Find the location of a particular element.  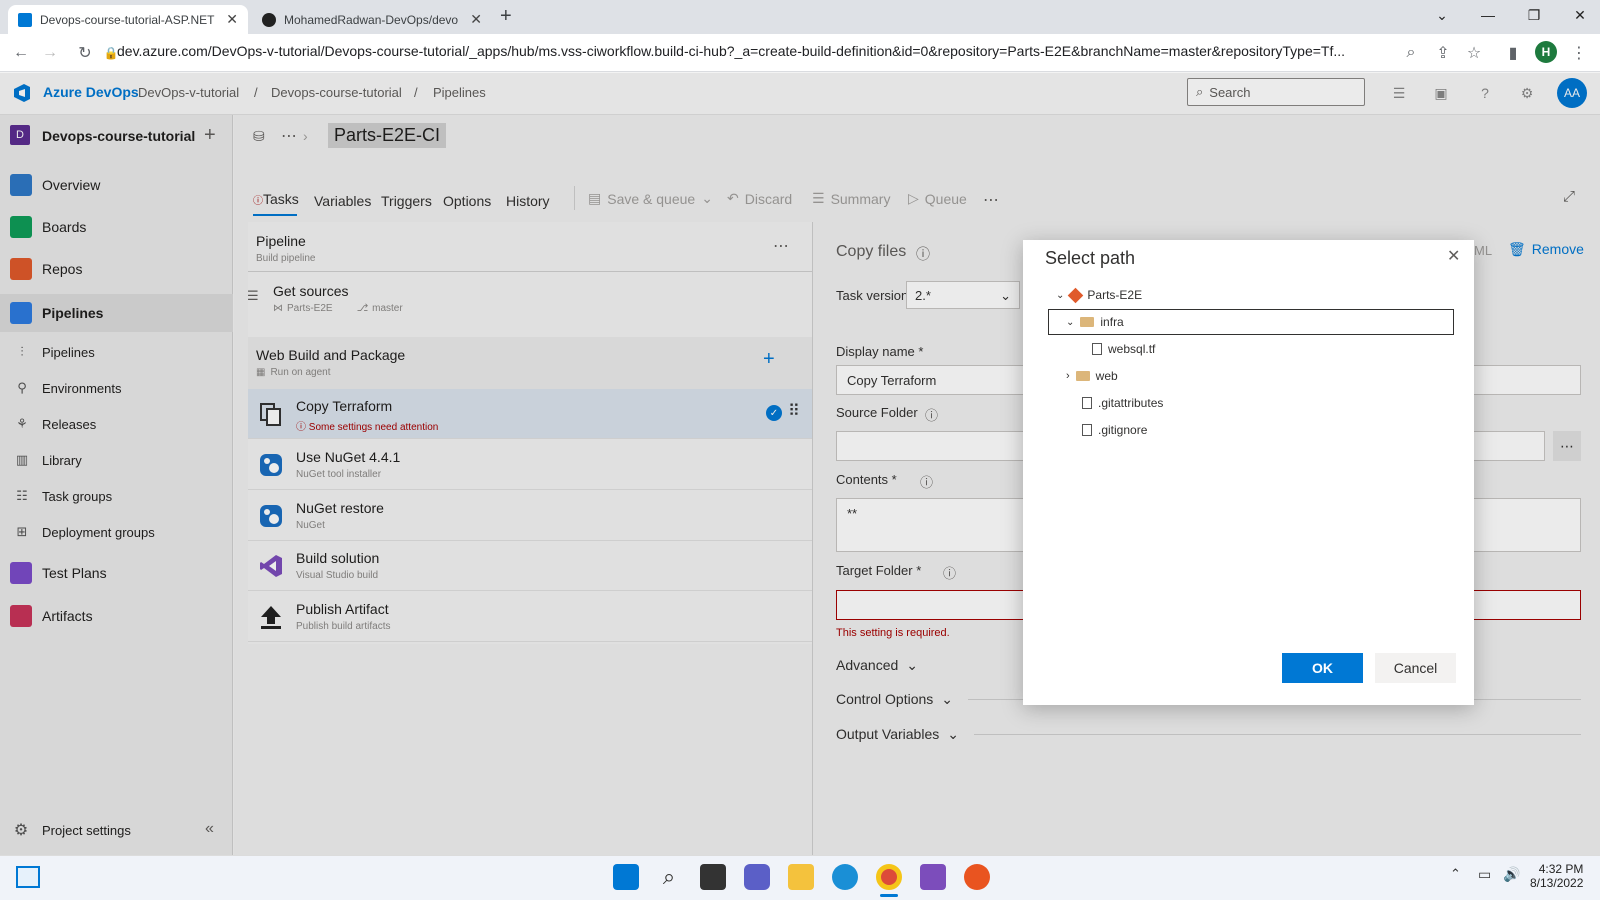

git-repo-icon is located at coordinates (1076, 295).